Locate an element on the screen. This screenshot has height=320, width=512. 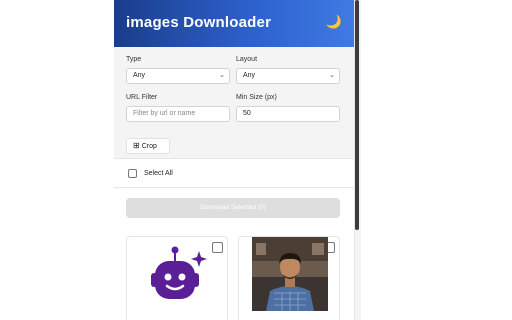
download-selected-button: Download Selected (0) is located at coordinates (233, 208).